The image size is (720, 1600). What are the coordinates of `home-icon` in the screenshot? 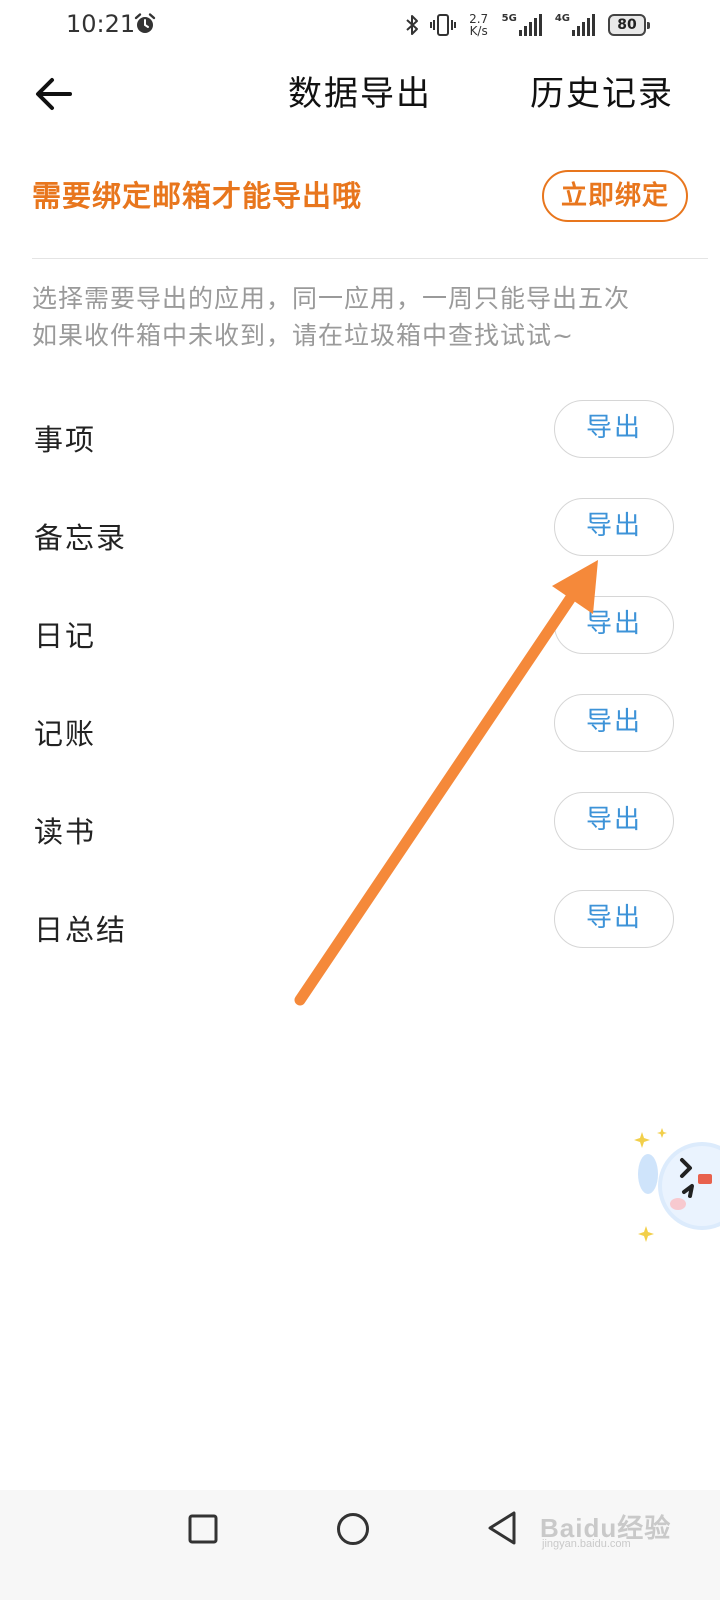 It's located at (353, 1529).